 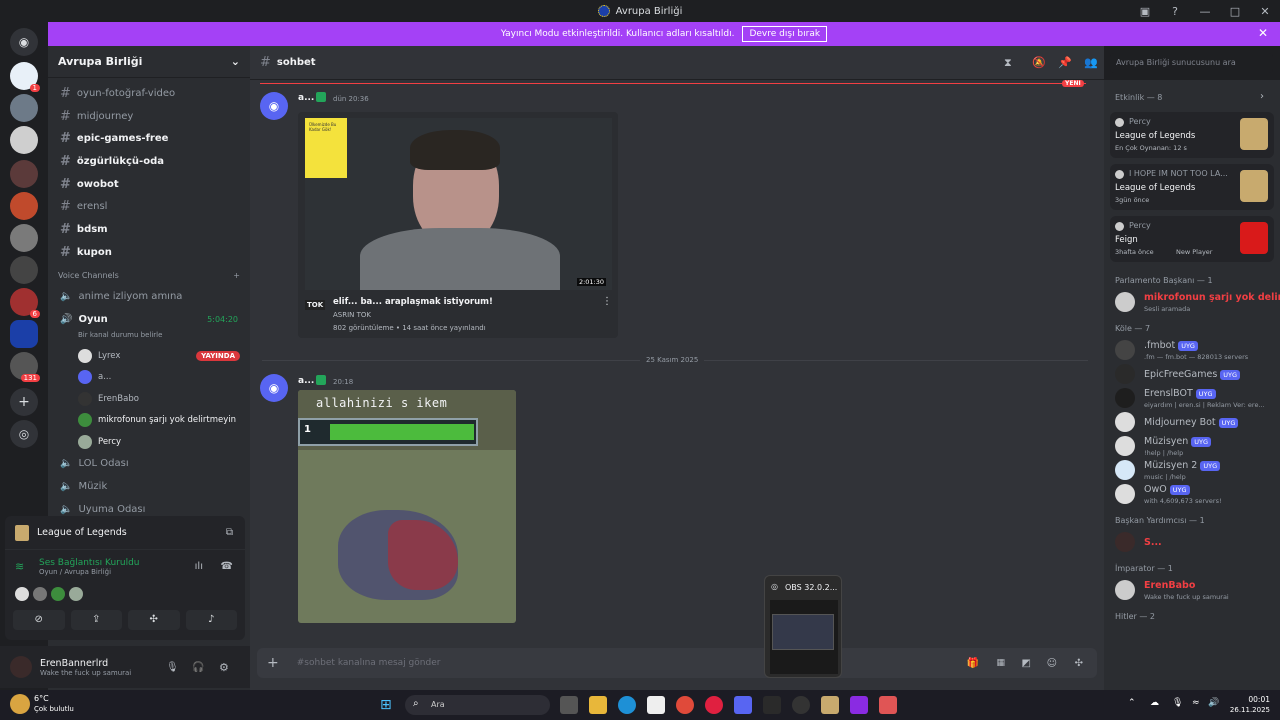 What do you see at coordinates (413, 302) in the screenshot?
I see `video-title: elif... ba... araplaşmak istiyorum!` at bounding box center [413, 302].